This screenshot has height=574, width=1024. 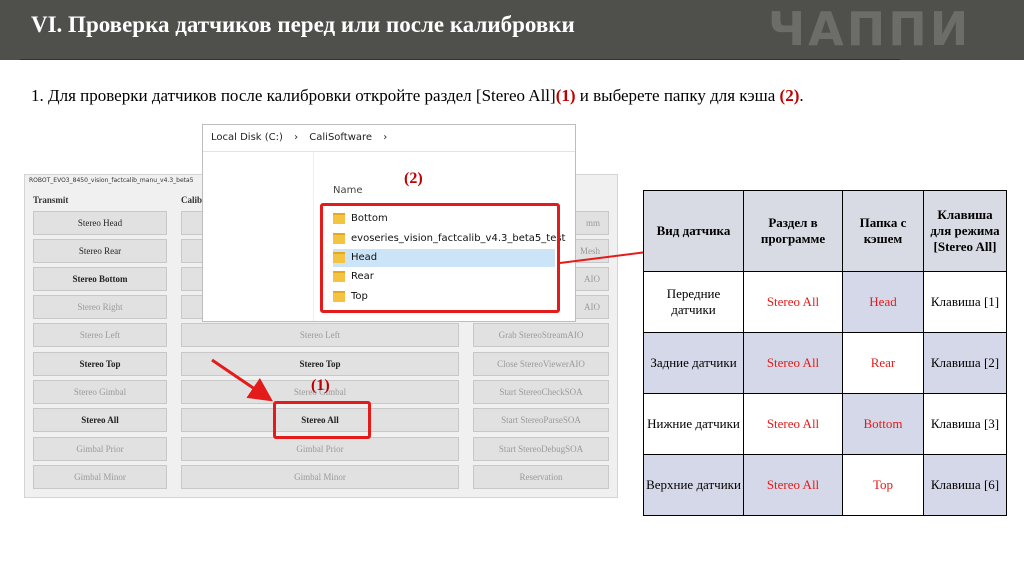 What do you see at coordinates (793, 231) in the screenshot?
I see `header-program-section: Раздел в программе` at bounding box center [793, 231].